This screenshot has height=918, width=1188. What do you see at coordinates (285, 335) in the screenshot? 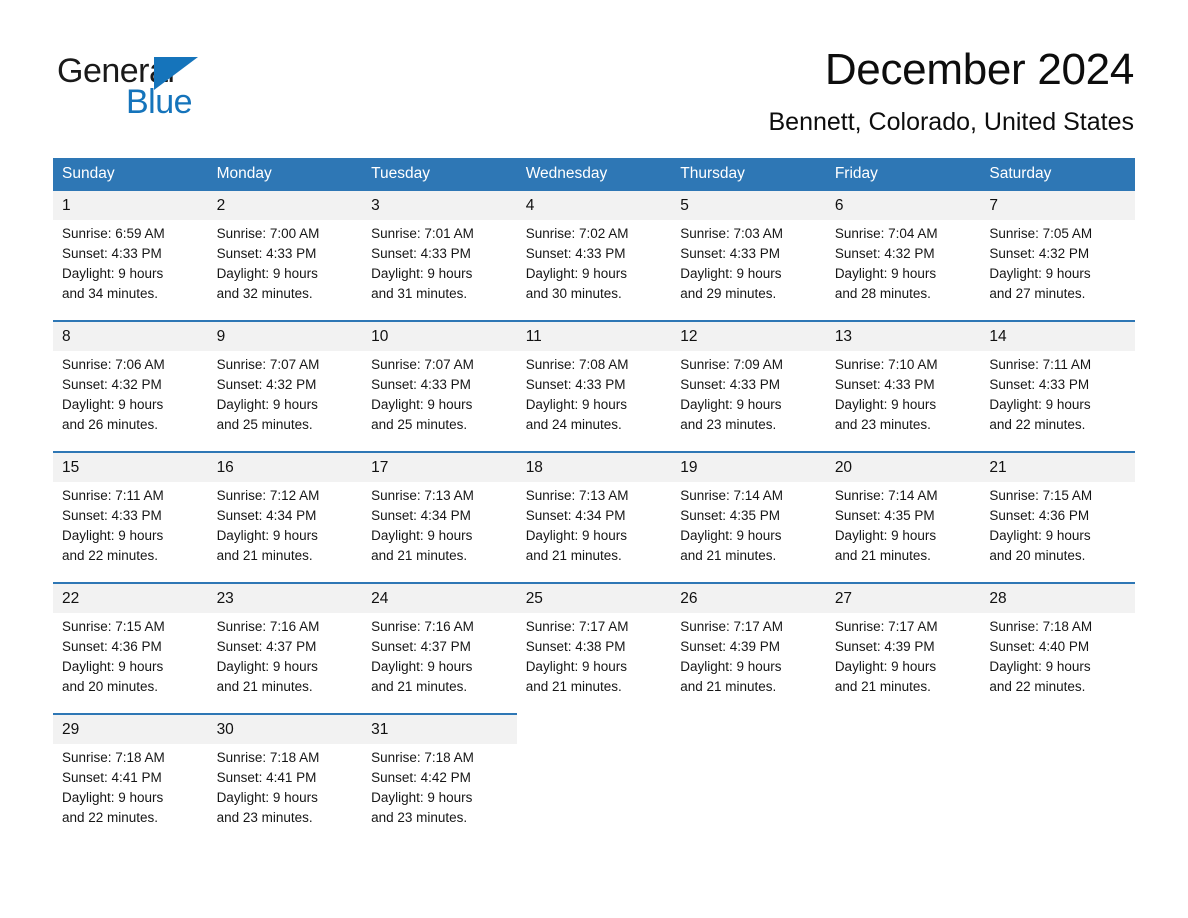
I see `day-number: 9` at bounding box center [285, 335].